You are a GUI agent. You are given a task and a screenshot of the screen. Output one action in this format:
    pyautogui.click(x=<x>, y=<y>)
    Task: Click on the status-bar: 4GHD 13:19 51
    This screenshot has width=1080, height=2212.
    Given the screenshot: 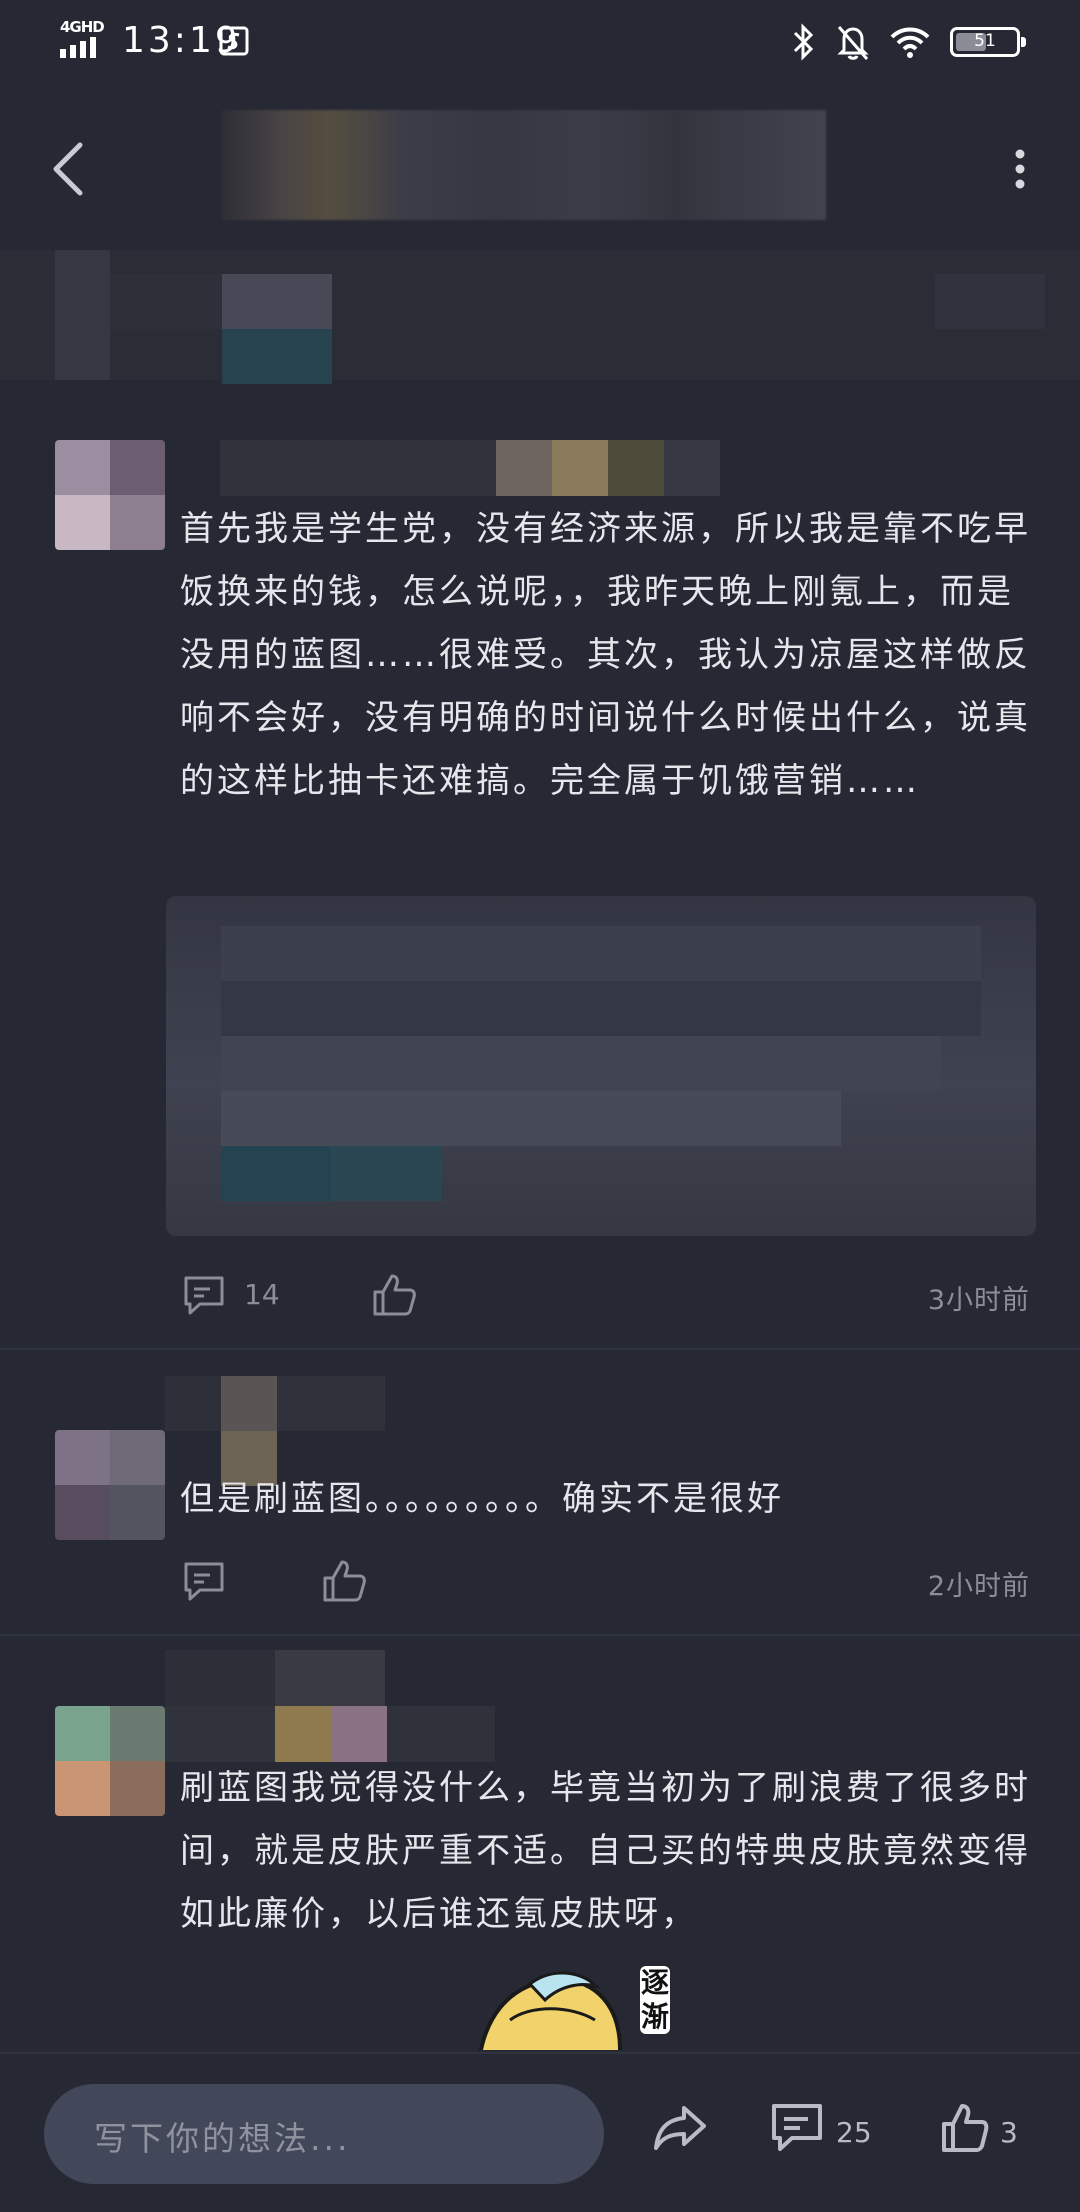 What is the action you would take?
    pyautogui.click(x=540, y=42)
    